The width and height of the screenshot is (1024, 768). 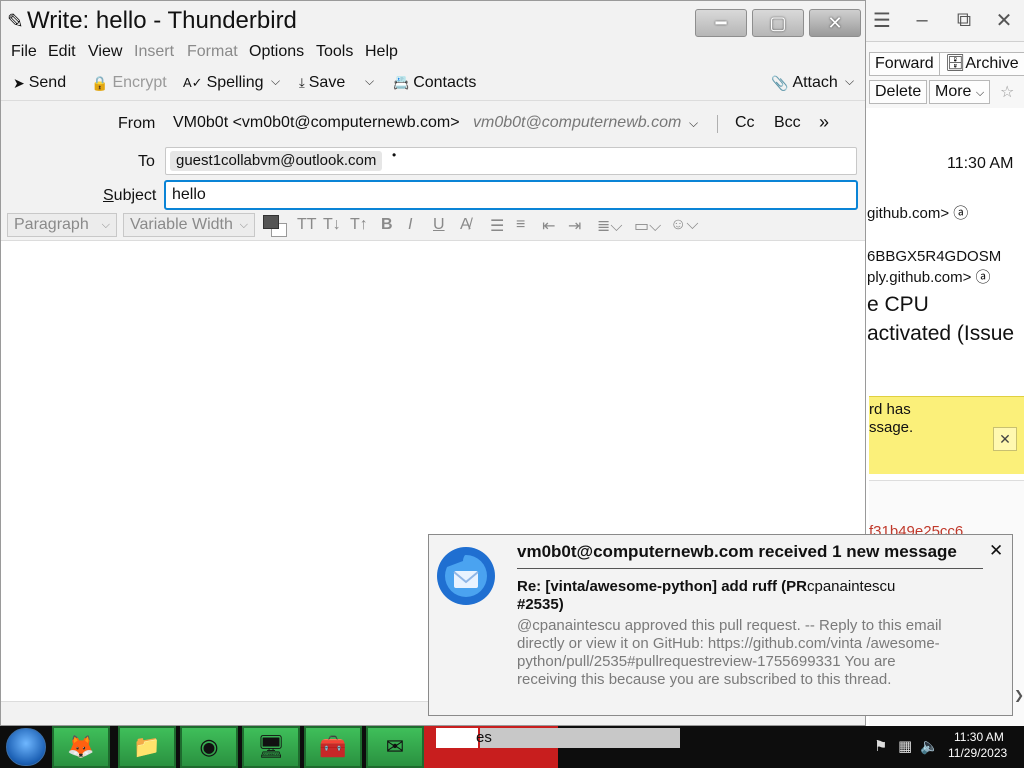 I want to click on encrypt-button: 🔒 Encrypt, so click(x=129, y=83).